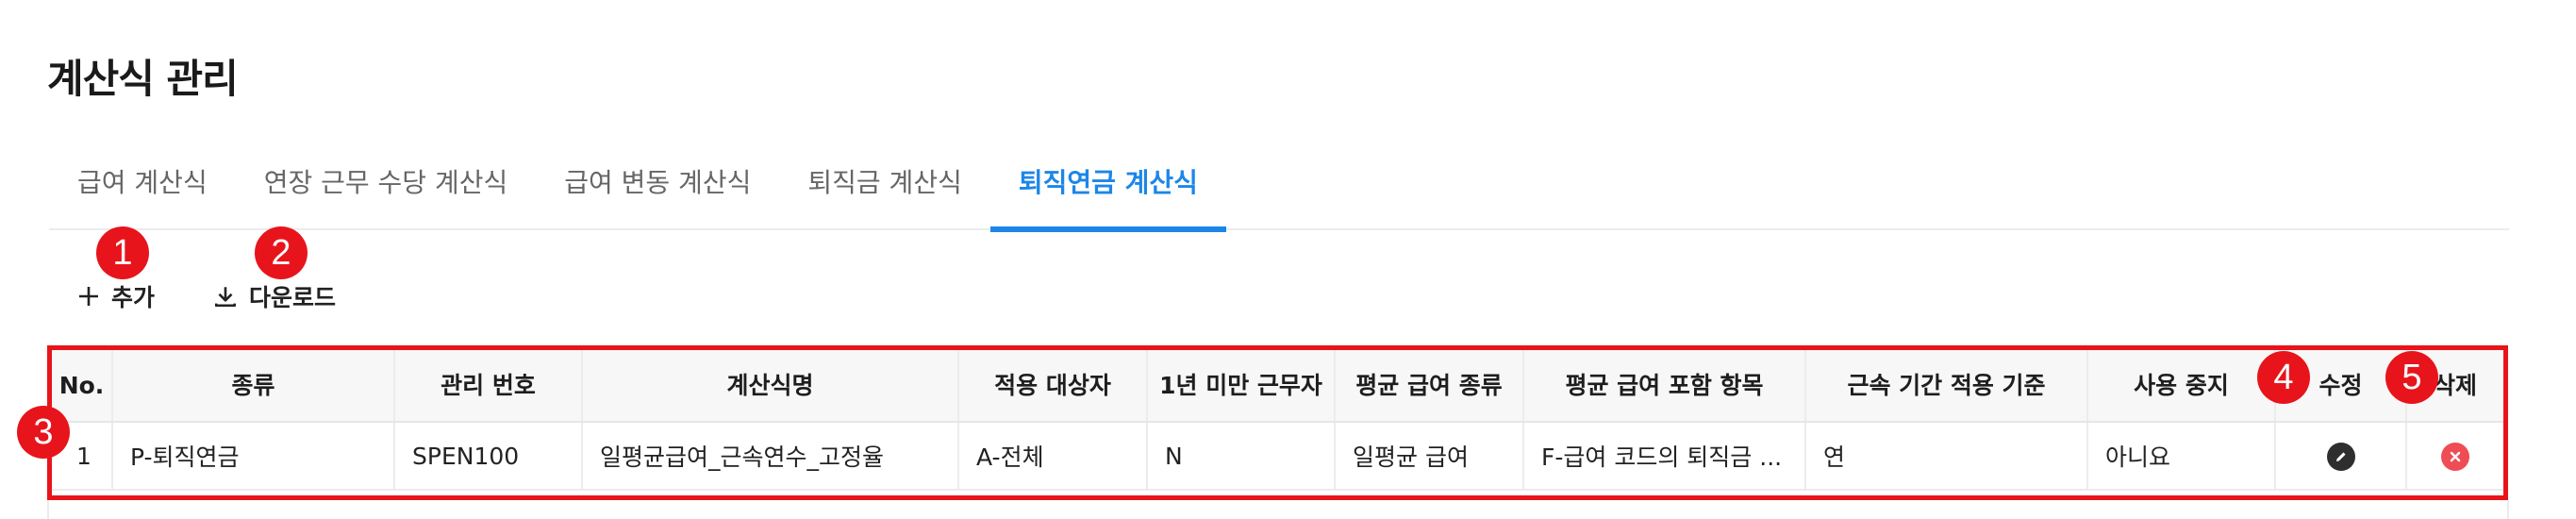  I want to click on cell-avg-pay-type: 일평균 급여, so click(1429, 456).